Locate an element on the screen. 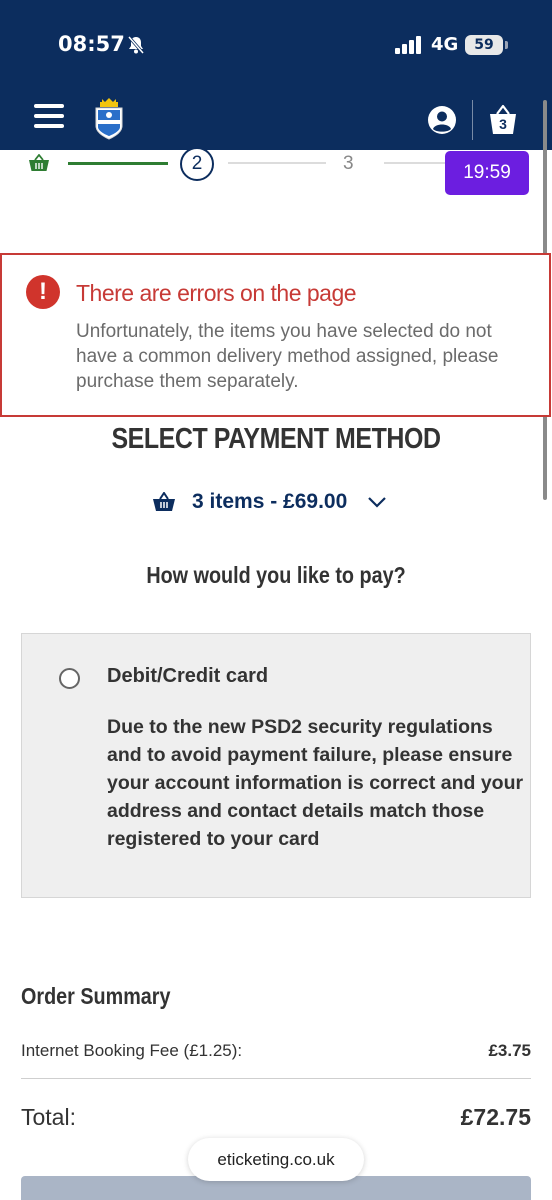 The height and width of the screenshot is (1200, 552). progress-step-current: 2 is located at coordinates (197, 164).